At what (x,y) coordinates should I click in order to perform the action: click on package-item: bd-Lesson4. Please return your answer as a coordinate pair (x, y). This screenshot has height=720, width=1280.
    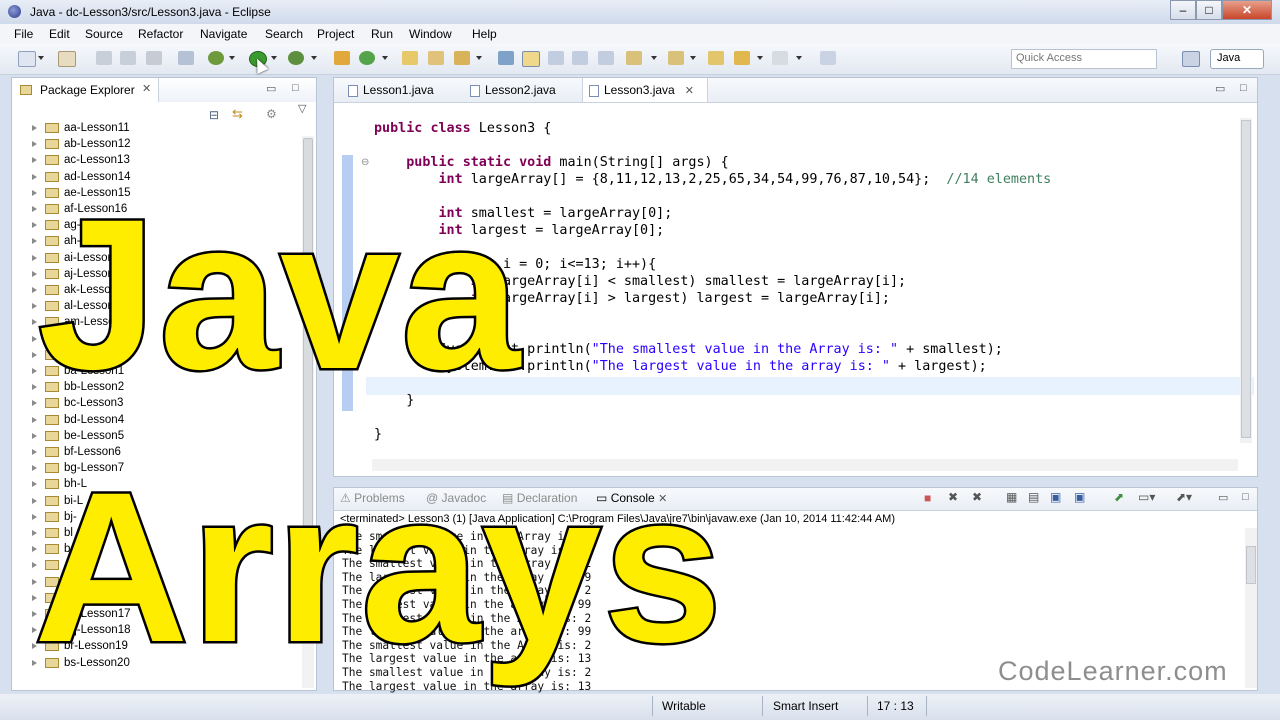
    Looking at the image, I should click on (78, 422).